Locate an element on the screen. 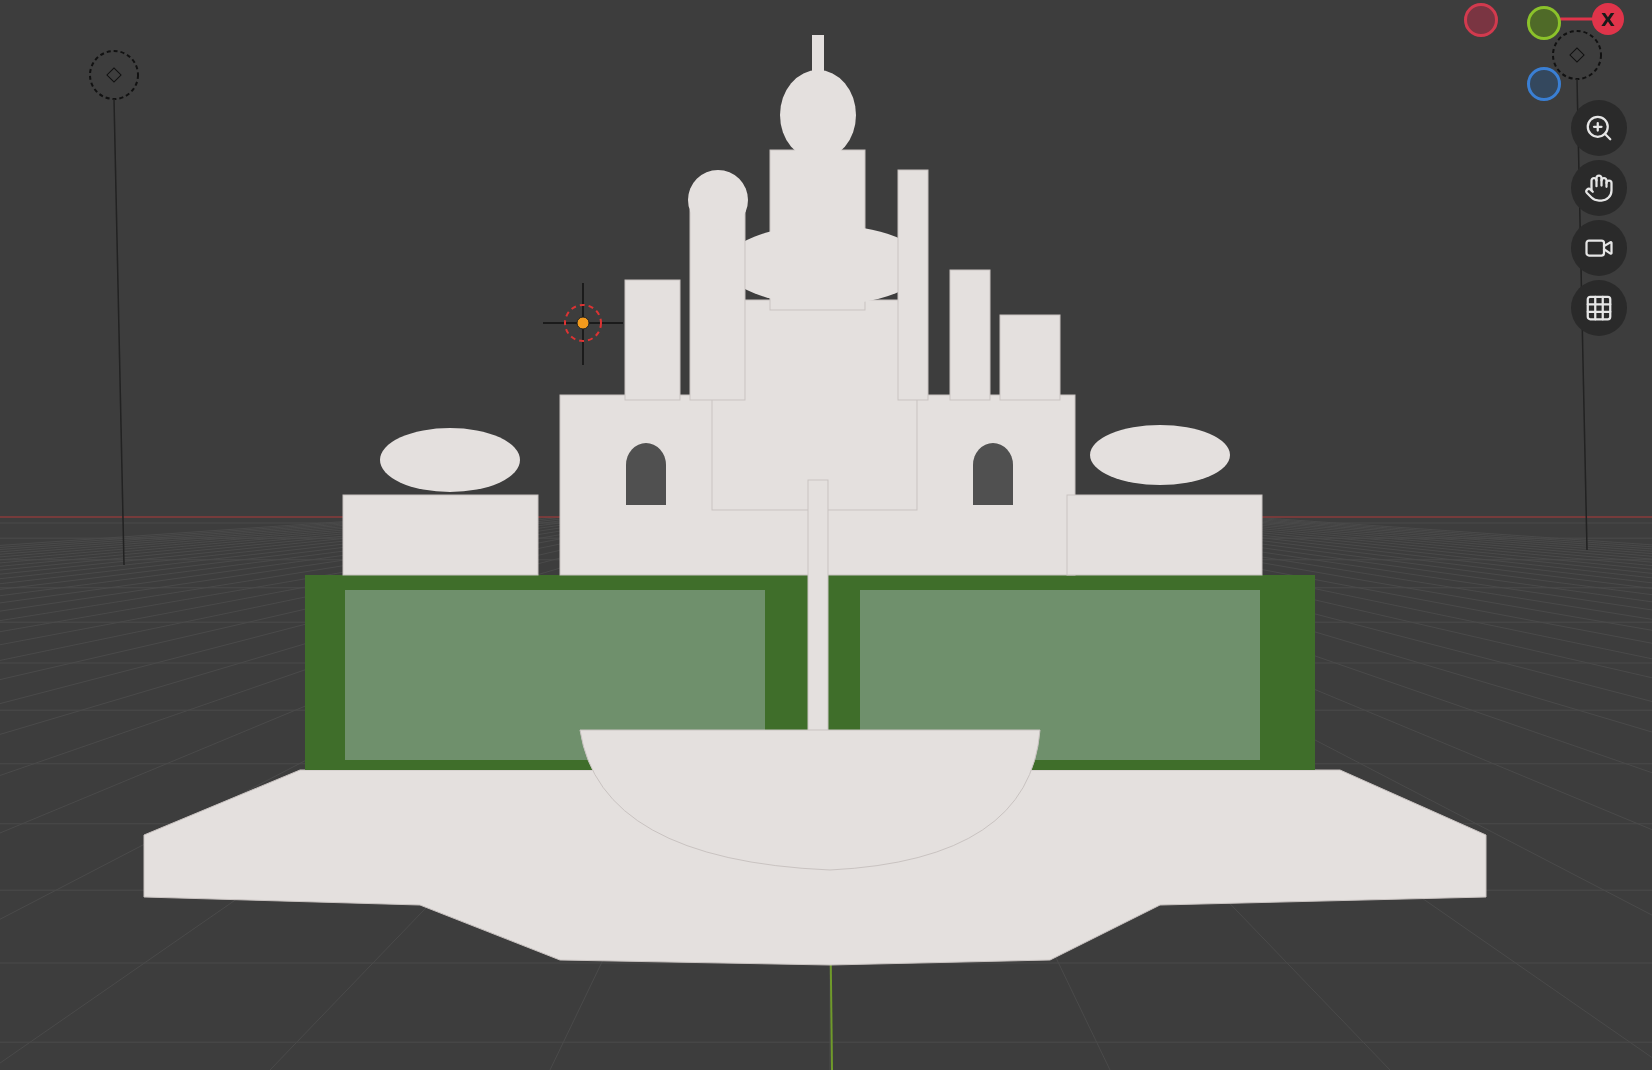 The image size is (1652, 1070). zoom-button is located at coordinates (1599, 128).